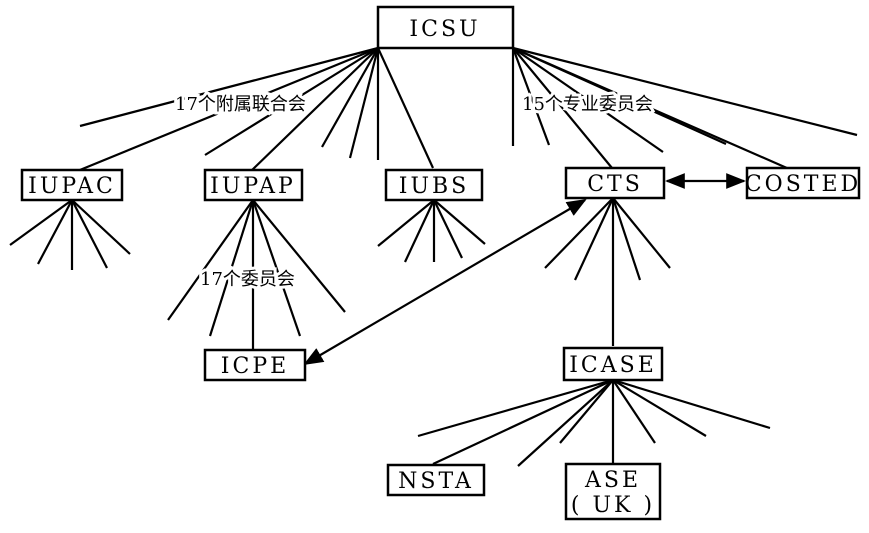 The width and height of the screenshot is (869, 533). I want to click on costed-label: COSTED, so click(803, 184).